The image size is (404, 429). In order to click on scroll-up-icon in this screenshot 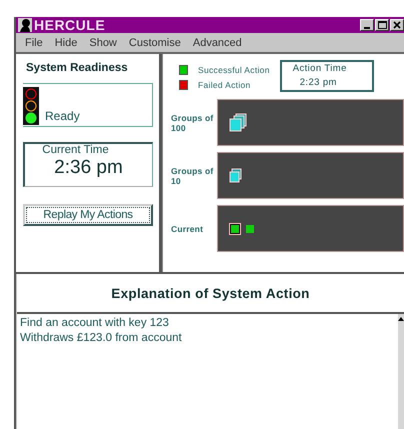, I will do `click(401, 319)`.